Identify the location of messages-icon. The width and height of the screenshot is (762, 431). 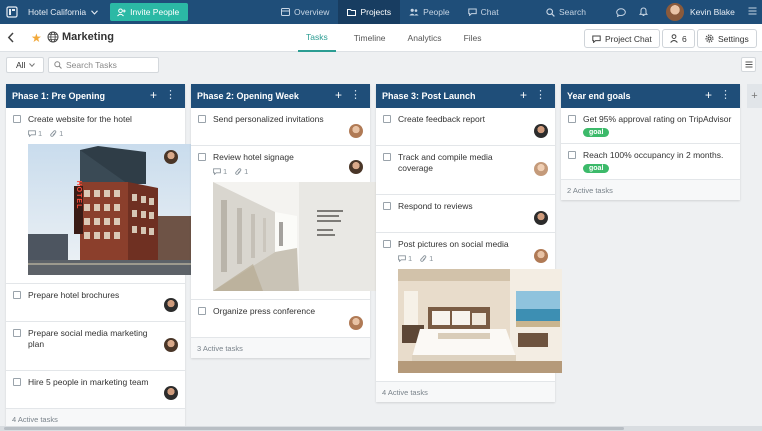
(621, 12).